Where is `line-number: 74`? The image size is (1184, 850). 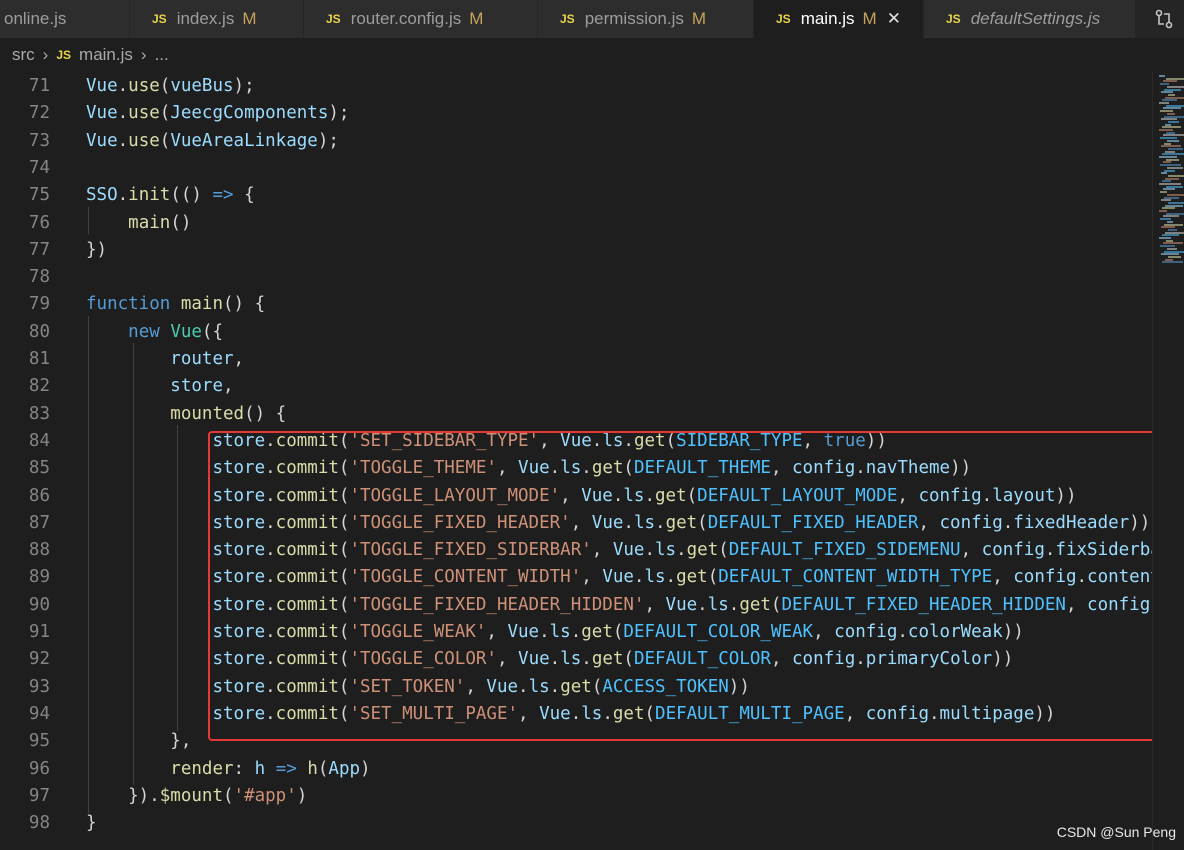
line-number: 74 is located at coordinates (39, 167).